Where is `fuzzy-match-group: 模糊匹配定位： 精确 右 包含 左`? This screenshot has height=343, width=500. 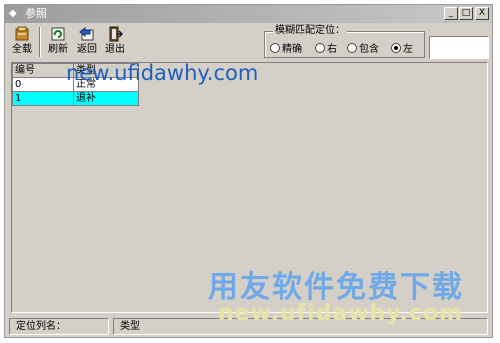
fuzzy-match-group: 模糊匹配定位： 精确 右 包含 左 is located at coordinates (344, 41).